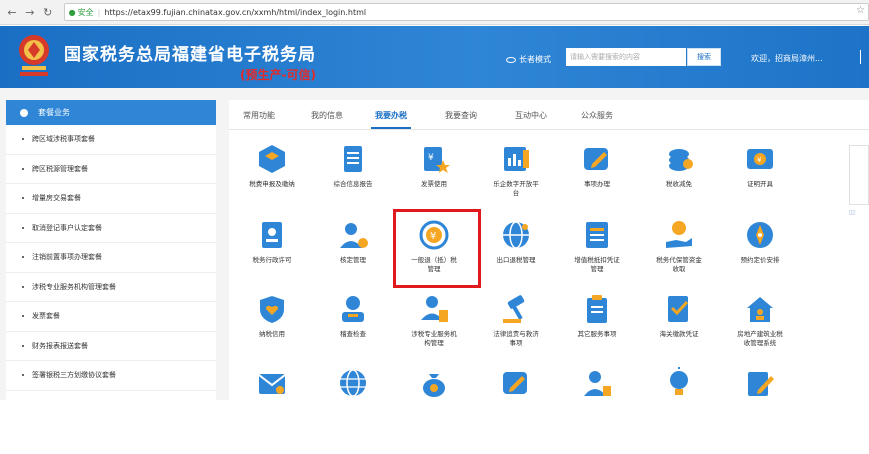 The height and width of the screenshot is (454, 869). Describe the element at coordinates (391, 128) in the screenshot. I see `active-tab-indicator` at that location.